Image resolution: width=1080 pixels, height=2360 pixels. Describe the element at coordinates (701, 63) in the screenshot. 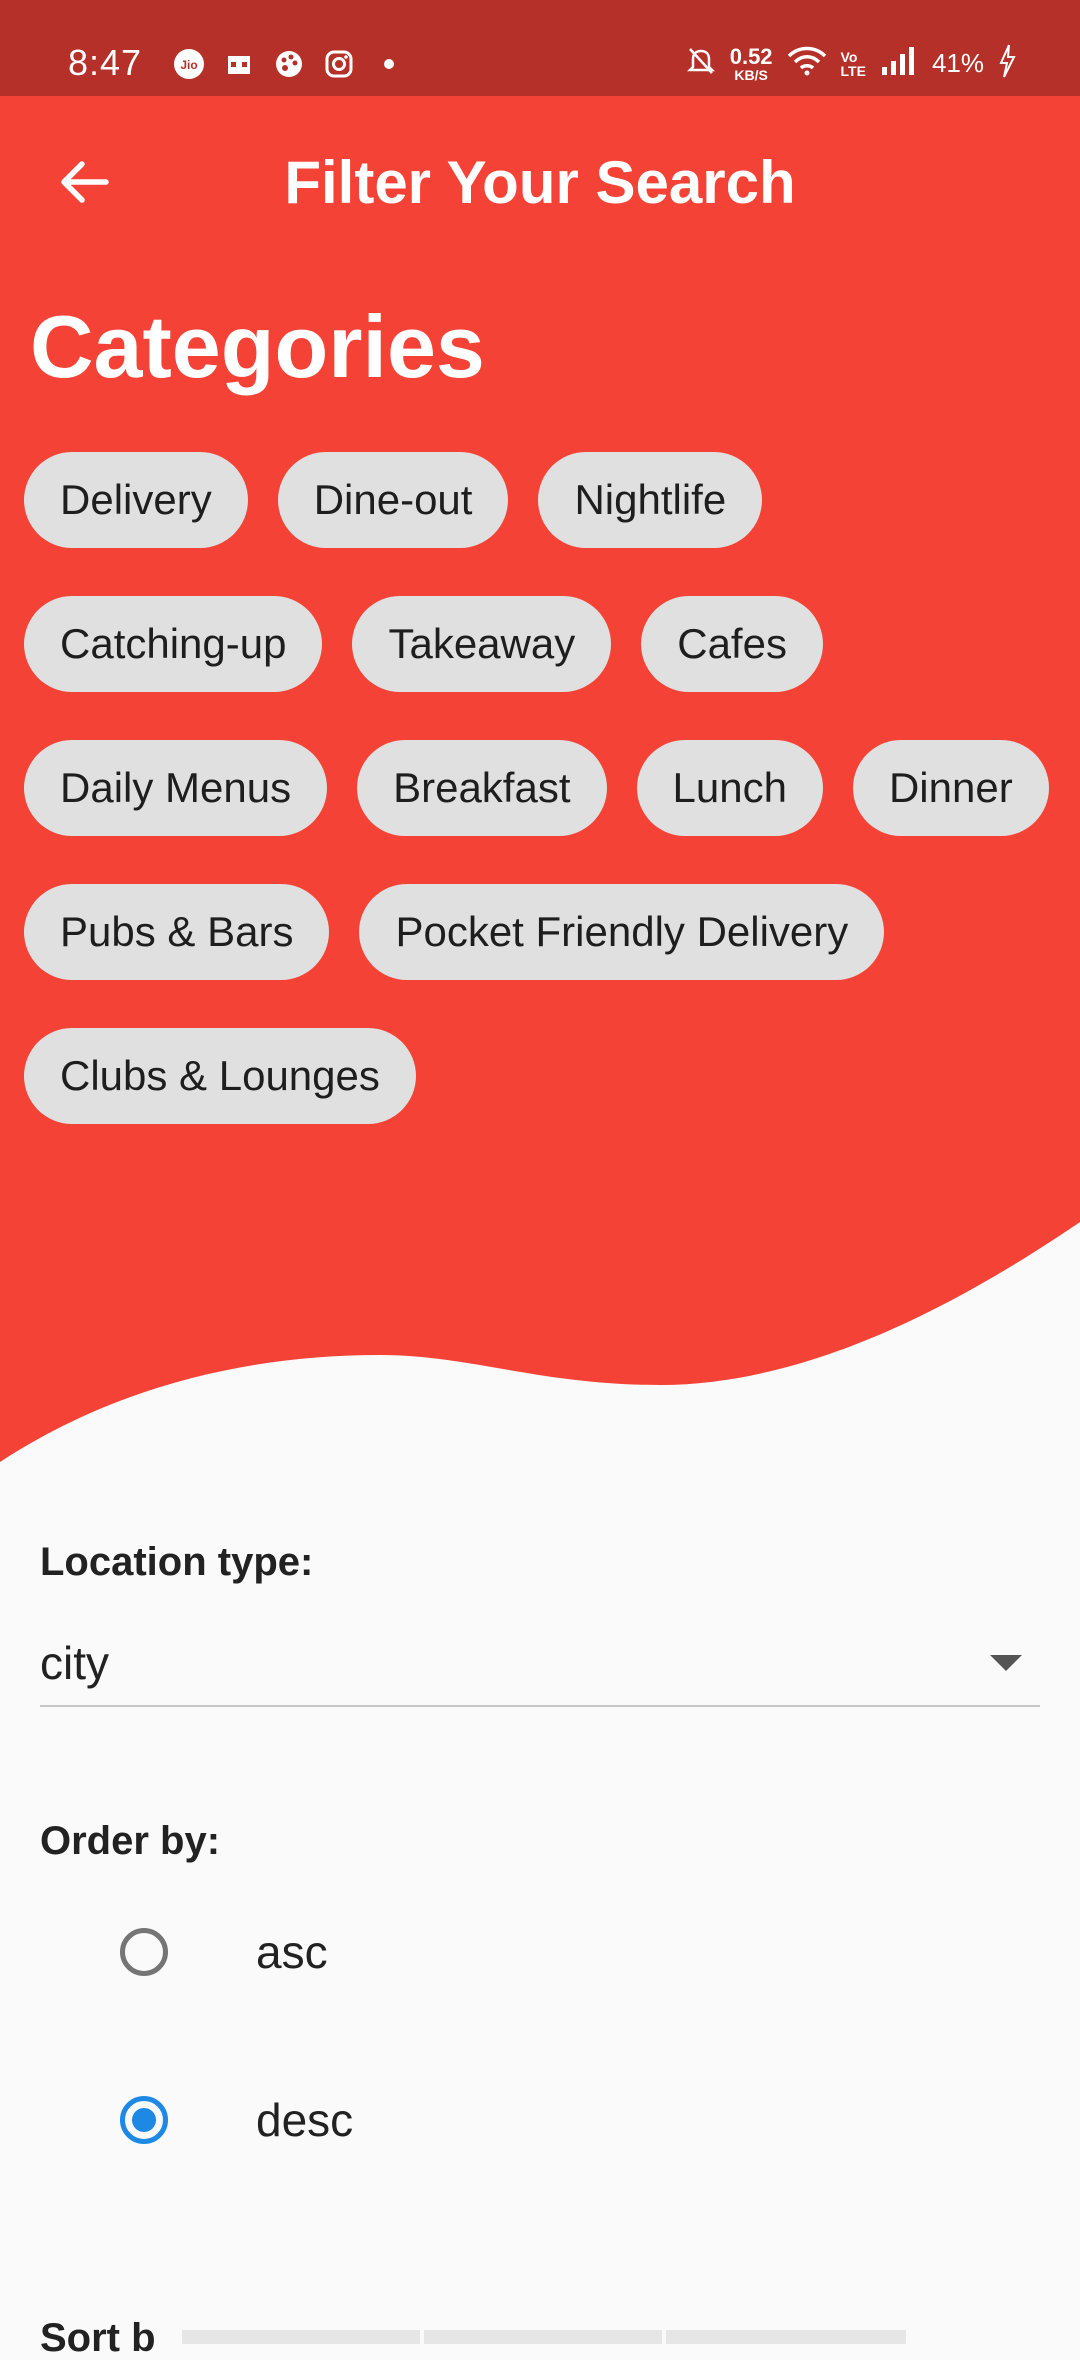

I see `mute-bell-icon` at that location.